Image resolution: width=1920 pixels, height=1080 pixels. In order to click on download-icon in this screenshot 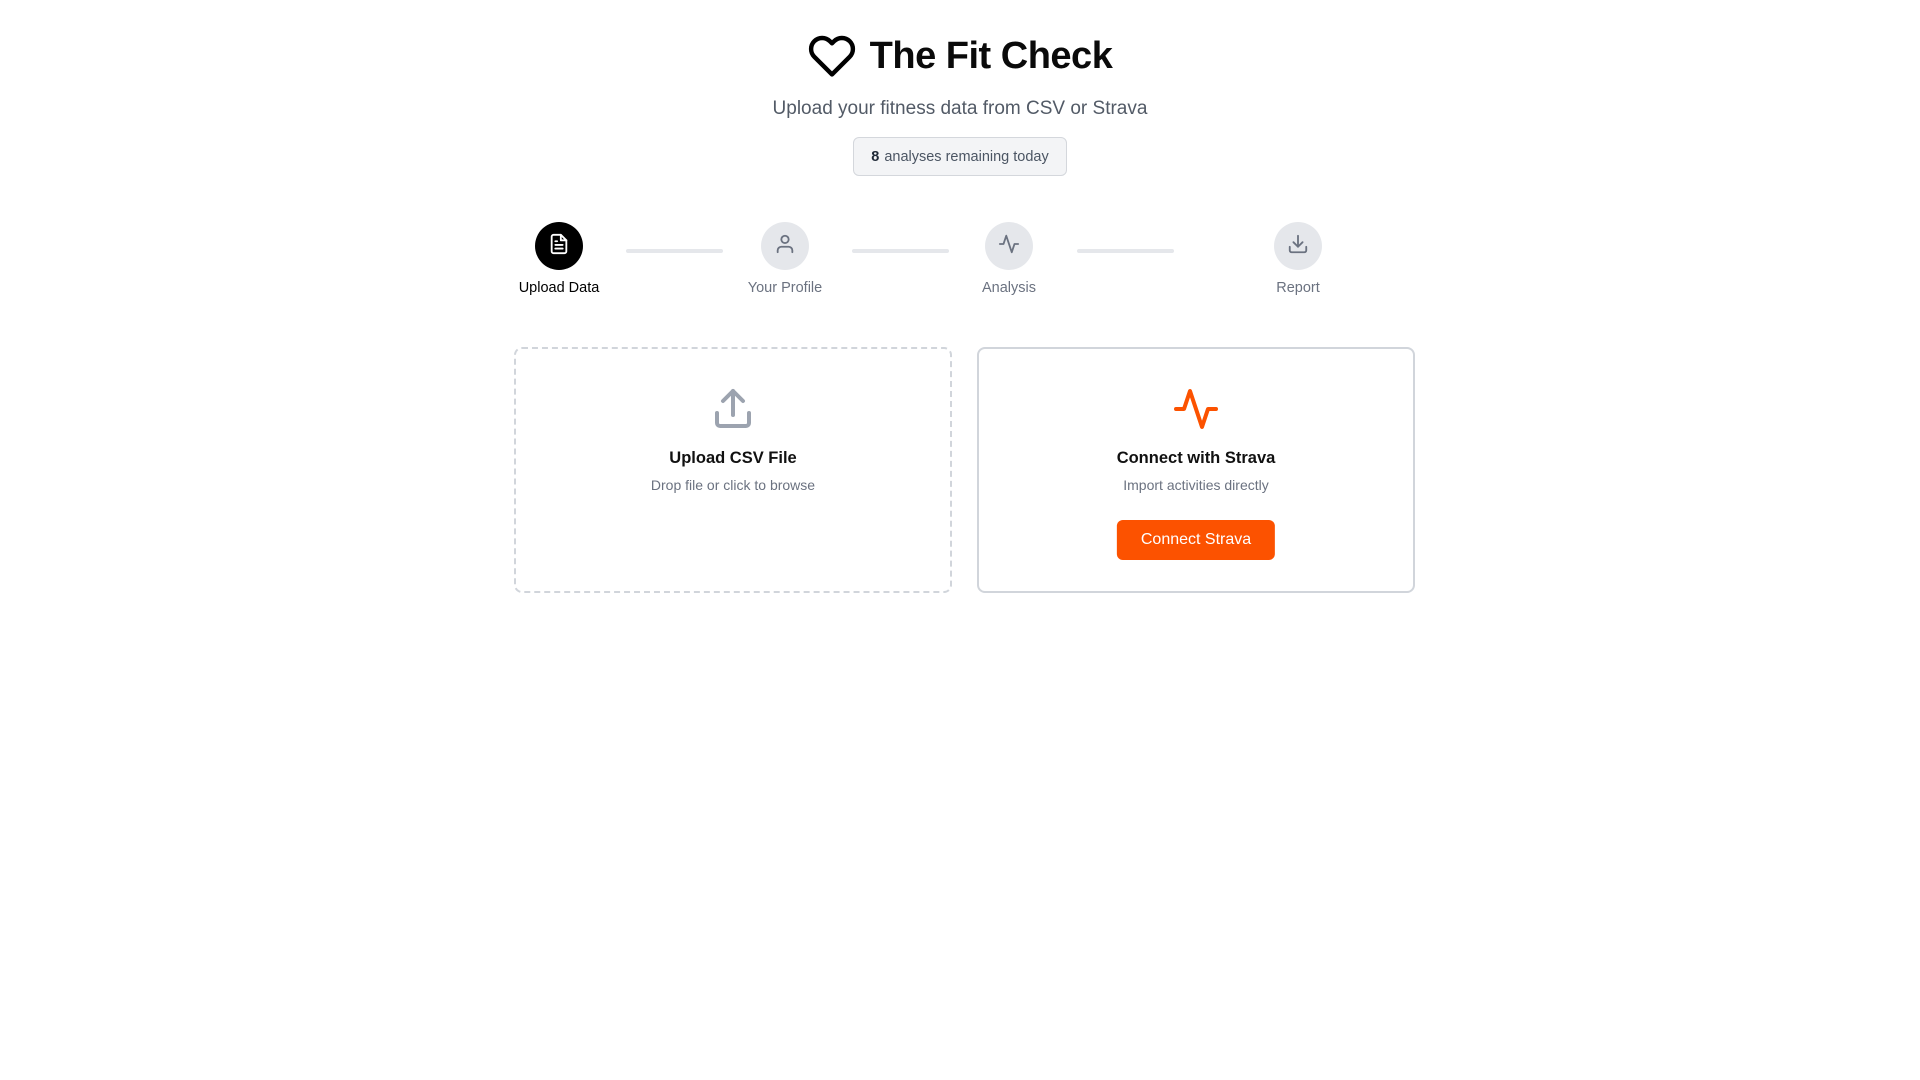, I will do `click(1298, 246)`.